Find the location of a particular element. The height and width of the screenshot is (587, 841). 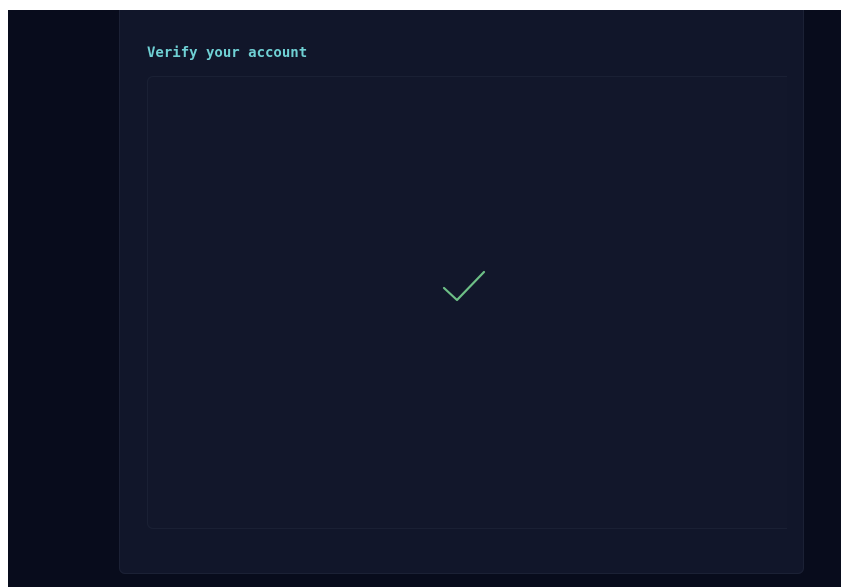

checkmark-icon is located at coordinates (464, 286).